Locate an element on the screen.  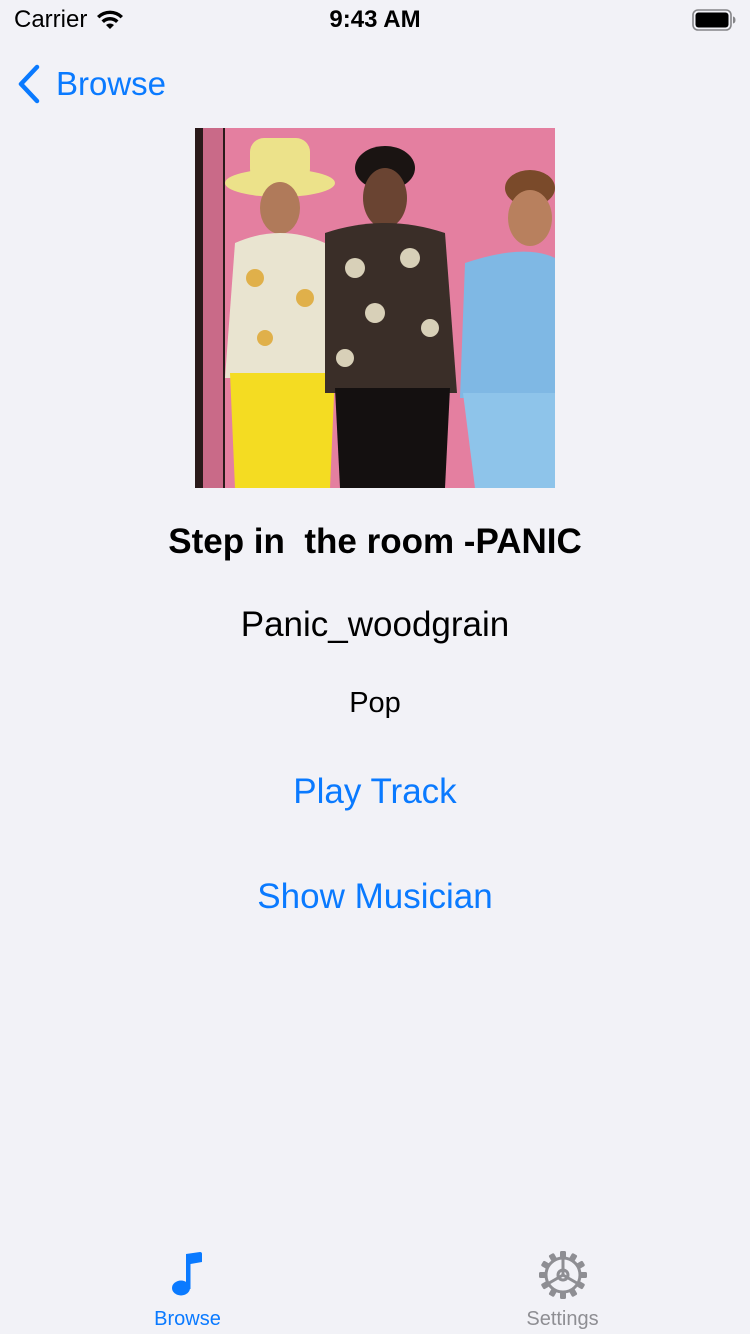
tab-browse: Browse is located at coordinates (187, 1284).